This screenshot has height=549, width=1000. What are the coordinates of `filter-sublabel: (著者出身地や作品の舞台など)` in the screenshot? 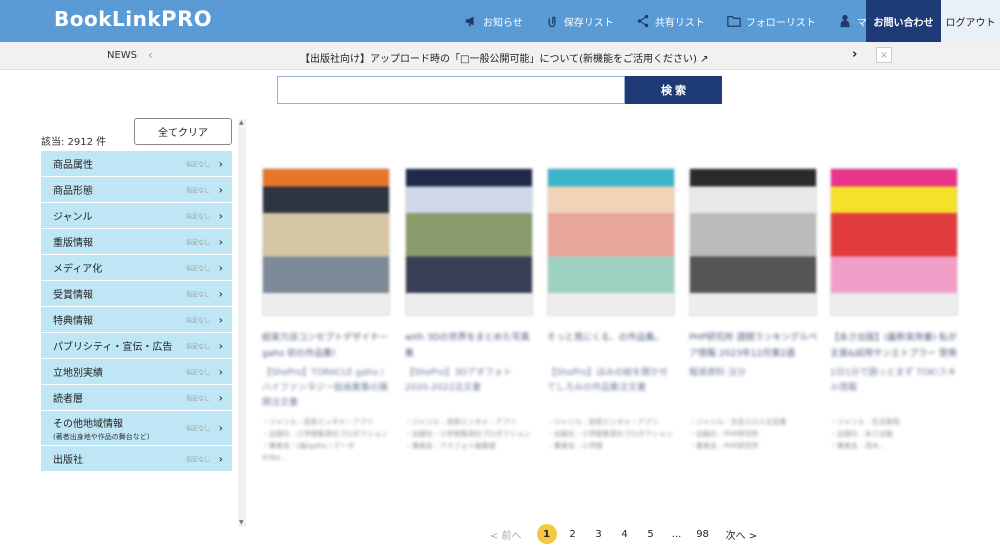 It's located at (101, 436).